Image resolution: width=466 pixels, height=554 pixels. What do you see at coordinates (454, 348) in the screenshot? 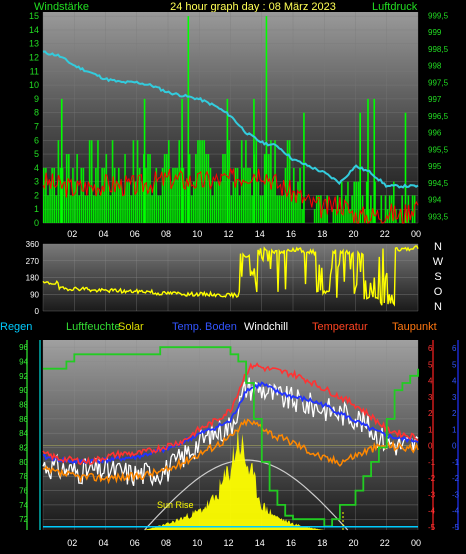
I see `rain-tick-label: 6` at bounding box center [454, 348].